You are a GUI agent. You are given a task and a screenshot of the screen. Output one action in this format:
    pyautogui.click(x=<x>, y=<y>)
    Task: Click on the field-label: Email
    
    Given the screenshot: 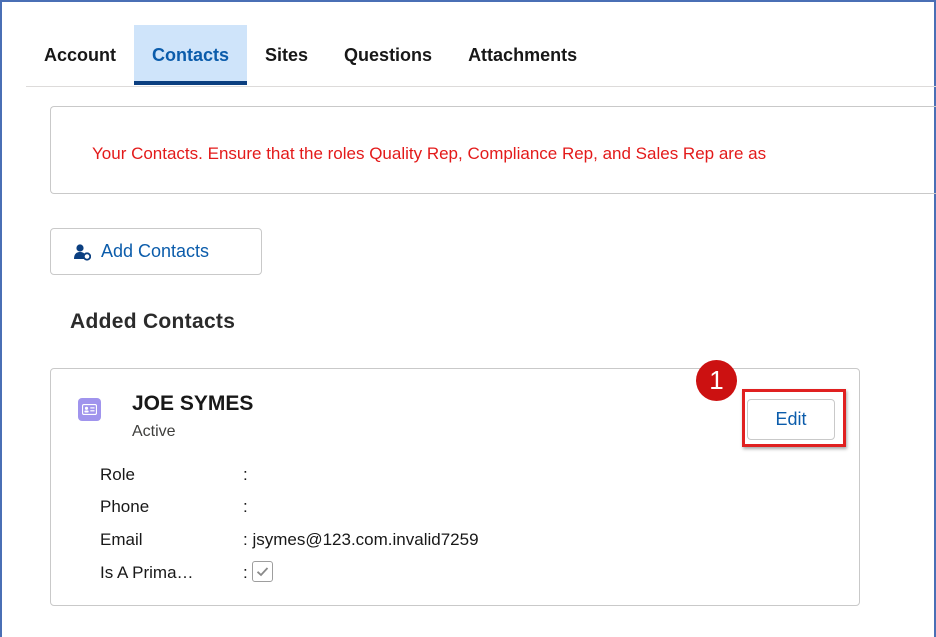 What is the action you would take?
    pyautogui.click(x=121, y=539)
    